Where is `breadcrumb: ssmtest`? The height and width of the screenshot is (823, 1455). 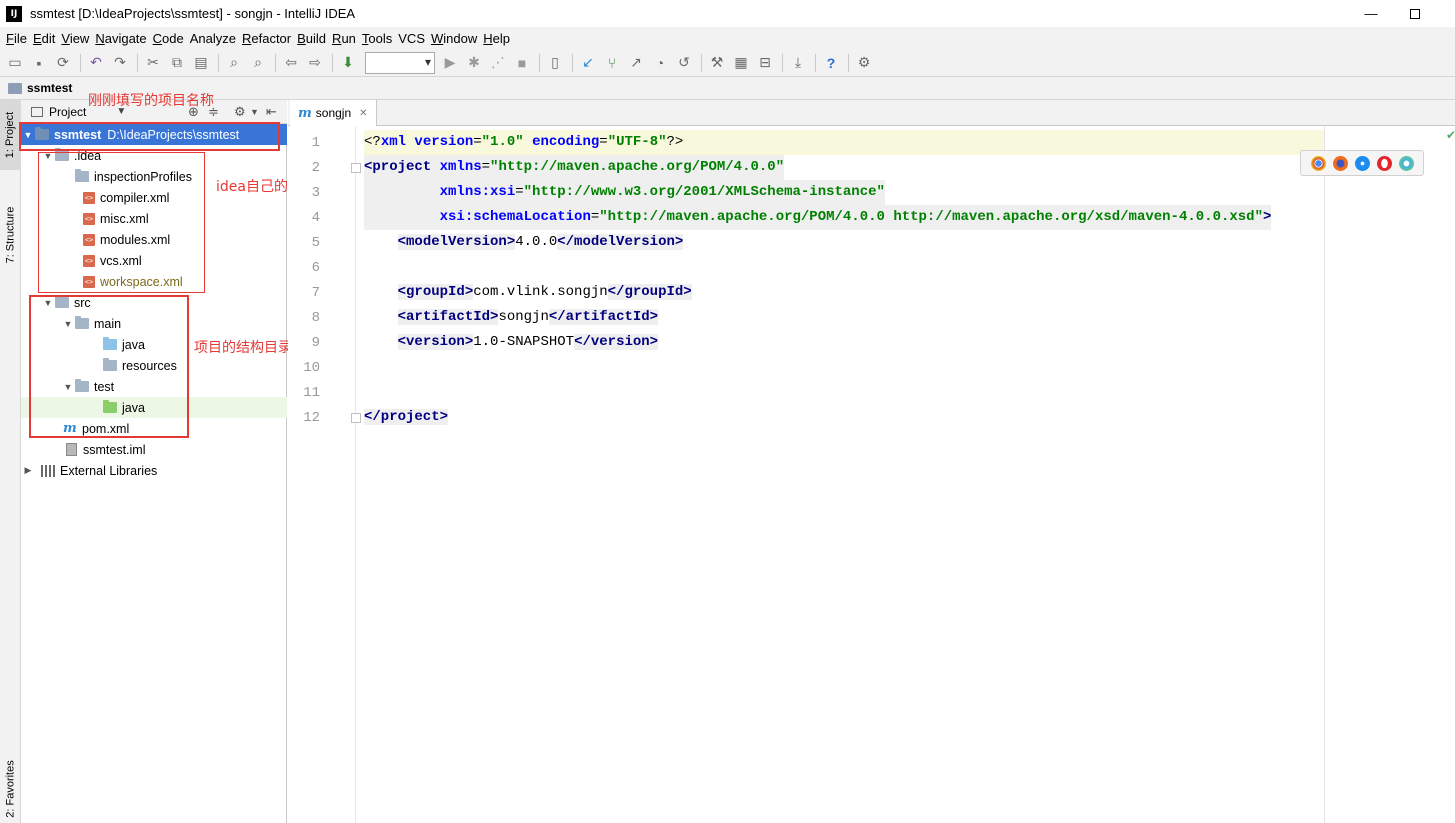
breadcrumb: ssmtest is located at coordinates (49, 88).